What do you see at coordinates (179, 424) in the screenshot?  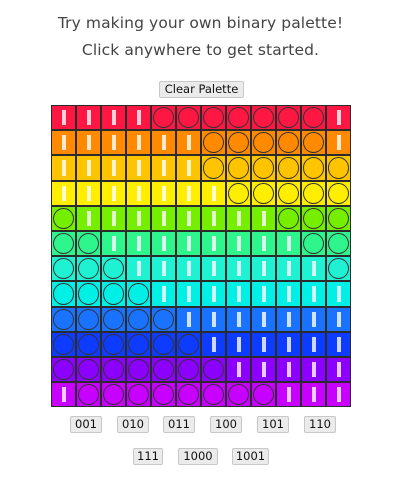 I see `pattern-button-011: 011` at bounding box center [179, 424].